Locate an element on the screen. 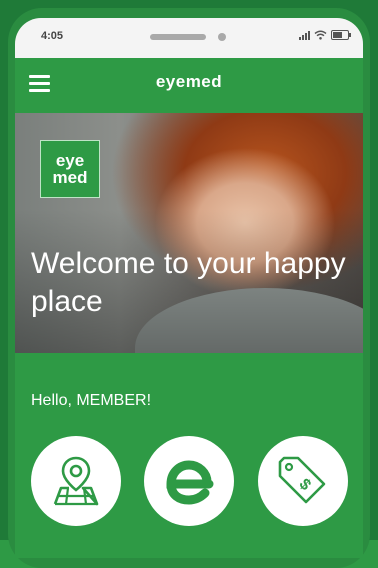  signal-icon is located at coordinates (304, 35).